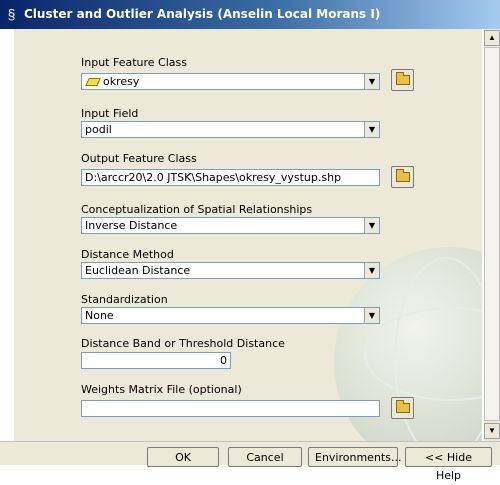  What do you see at coordinates (448, 464) in the screenshot?
I see `hide-help-button: << Hide Help` at bounding box center [448, 464].